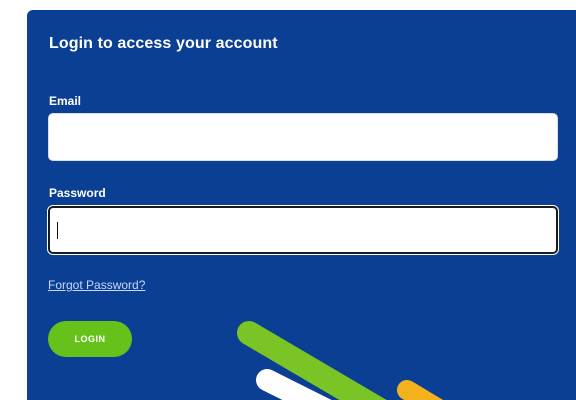 The height and width of the screenshot is (400, 576). I want to click on forgot-password-link: Forgot Password?, so click(96, 285).